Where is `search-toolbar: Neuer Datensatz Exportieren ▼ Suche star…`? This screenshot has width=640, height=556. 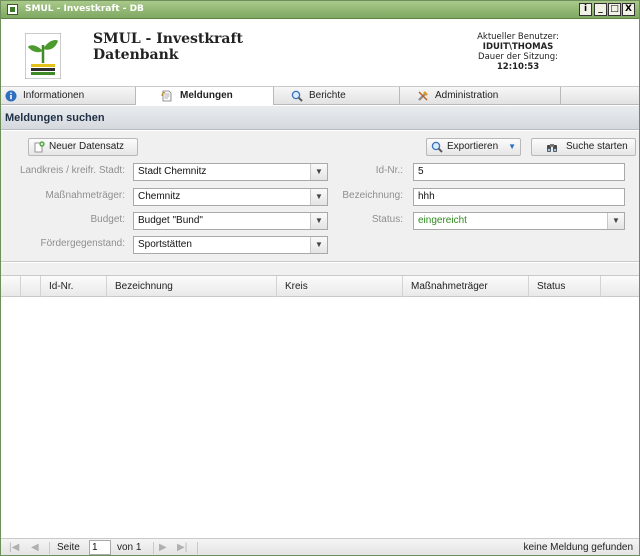
search-toolbar: Neuer Datensatz Exportieren ▼ Suche star… is located at coordinates (320, 145).